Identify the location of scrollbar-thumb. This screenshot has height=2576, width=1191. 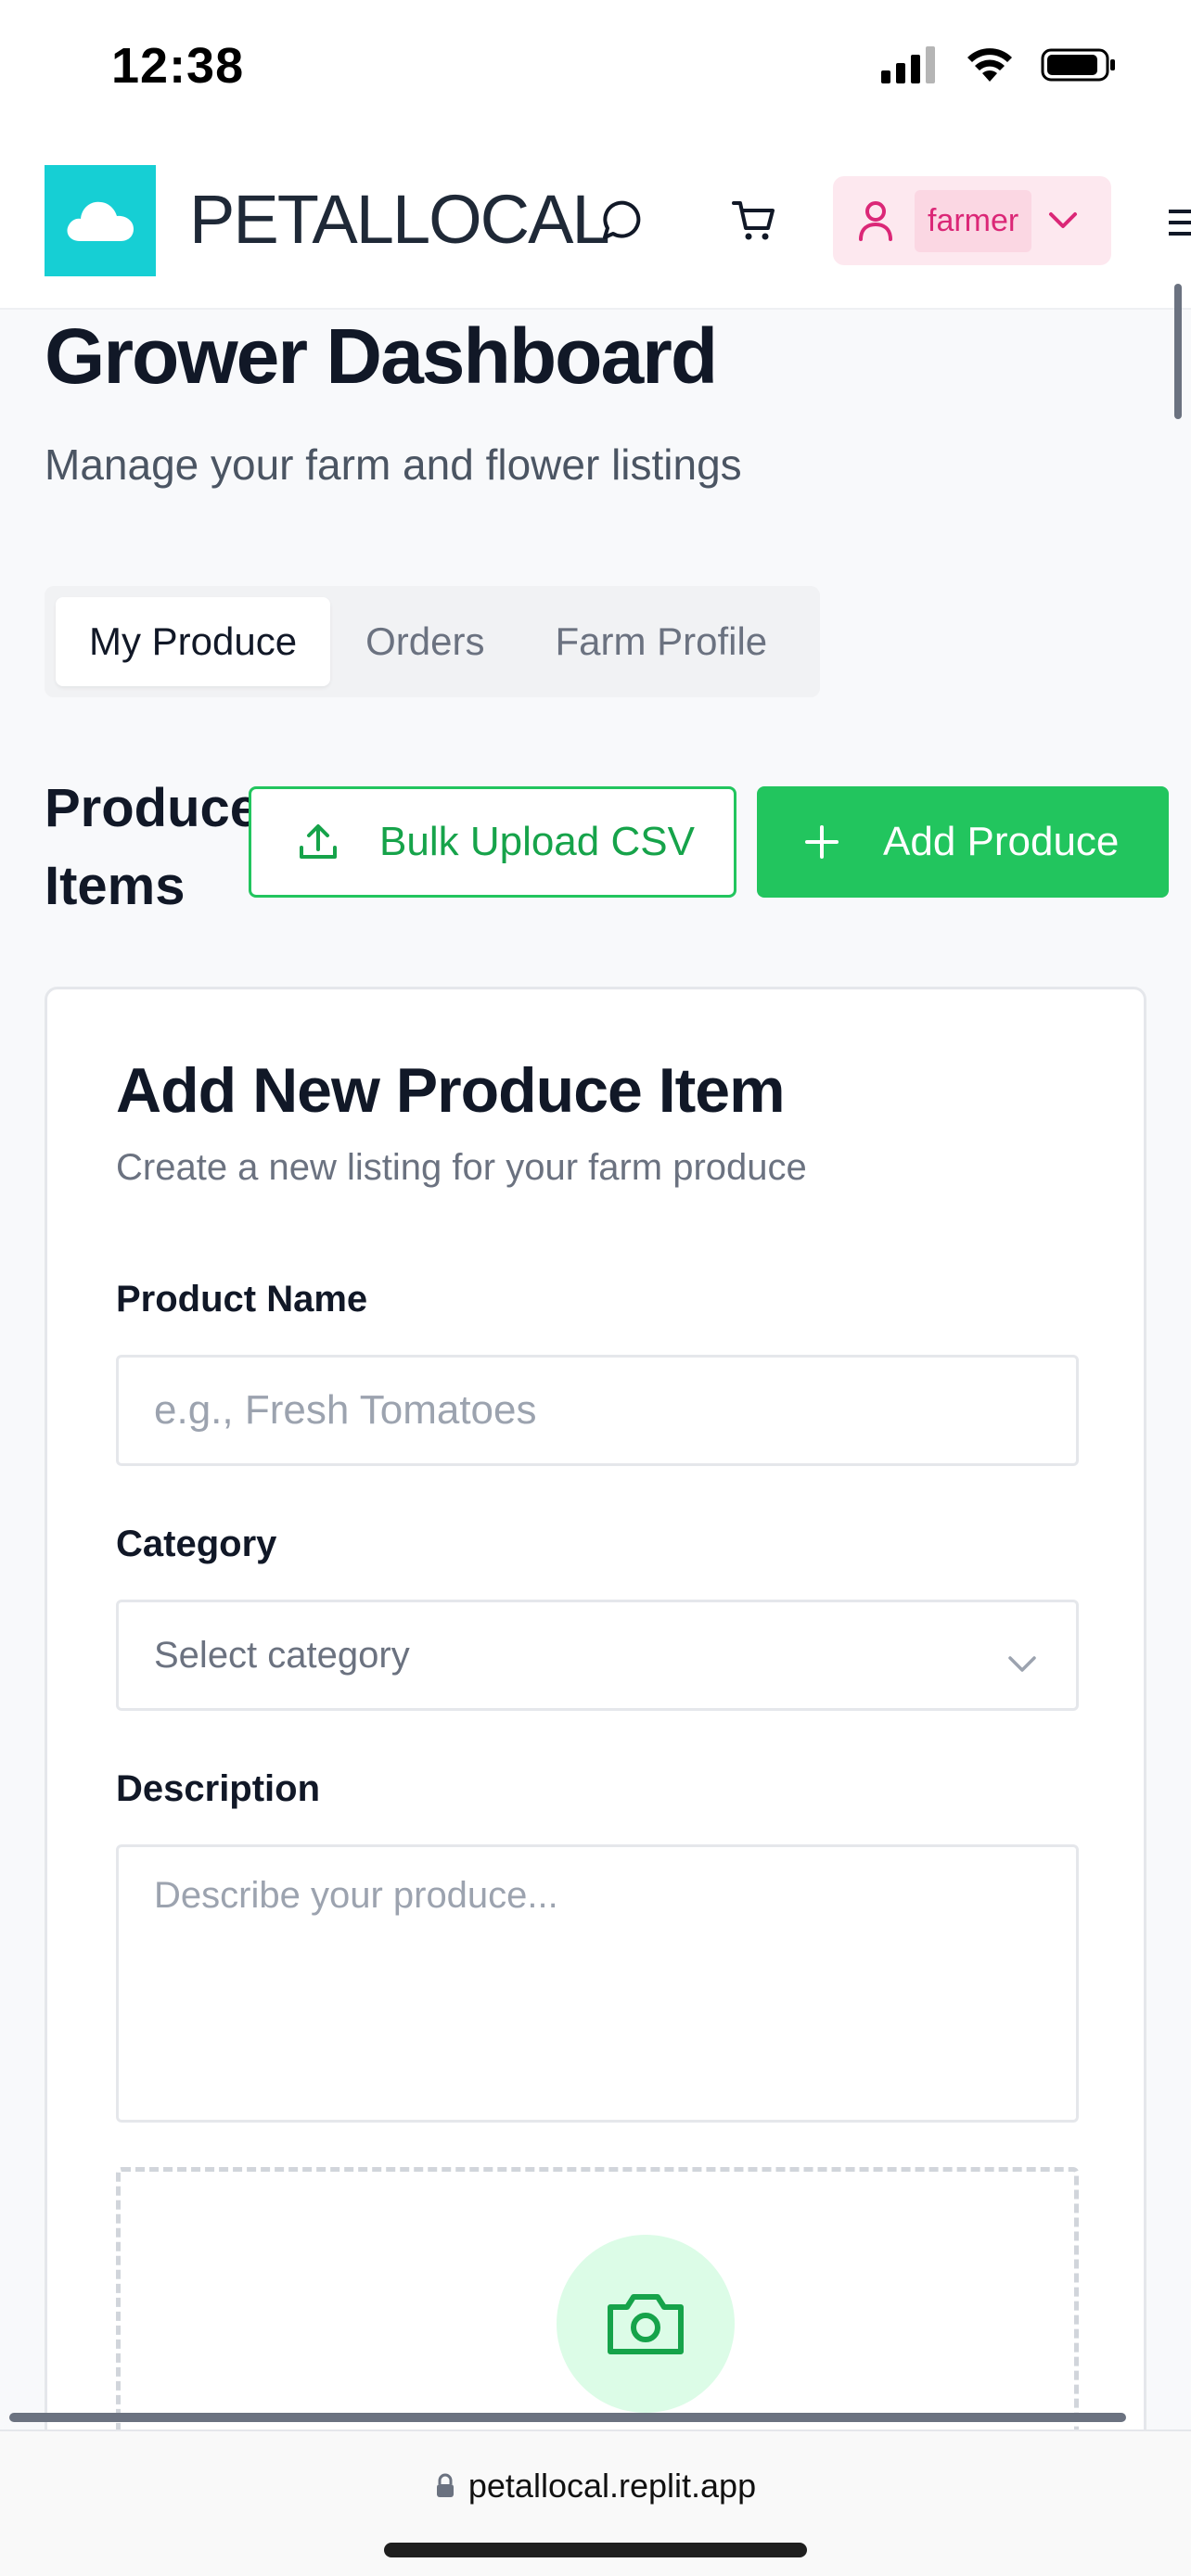
(1178, 351).